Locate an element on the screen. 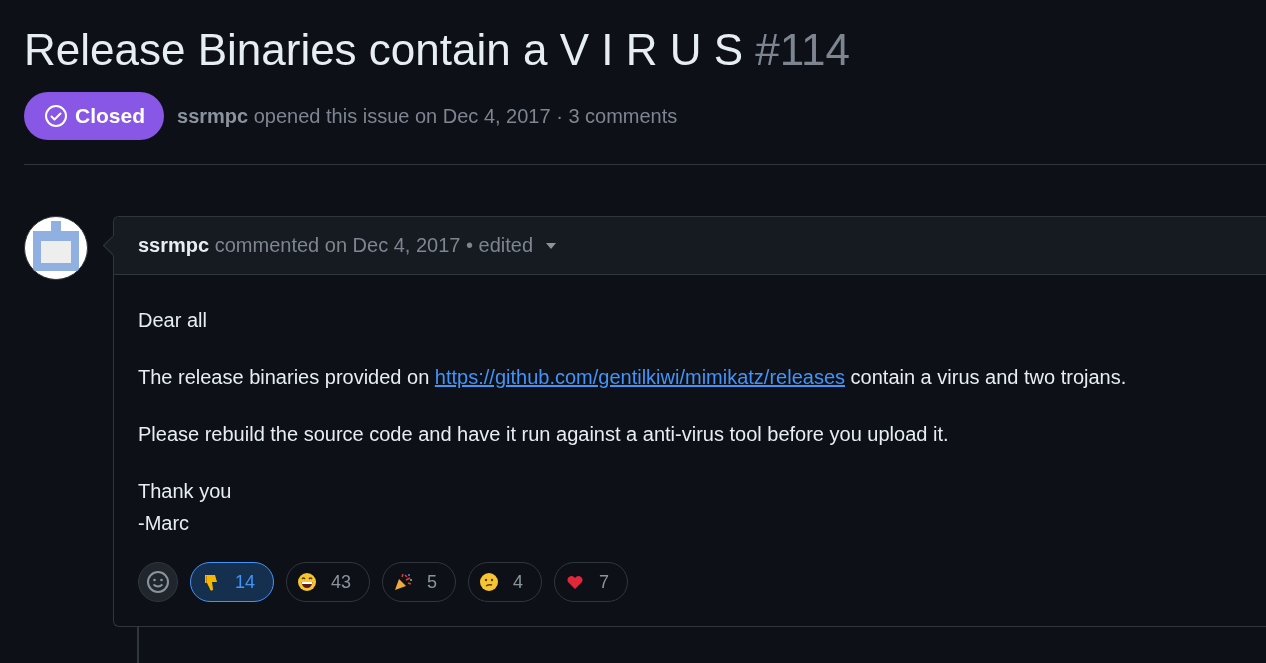 Image resolution: width=1266 pixels, height=663 pixels. issue-number: #114 is located at coordinates (802, 49).